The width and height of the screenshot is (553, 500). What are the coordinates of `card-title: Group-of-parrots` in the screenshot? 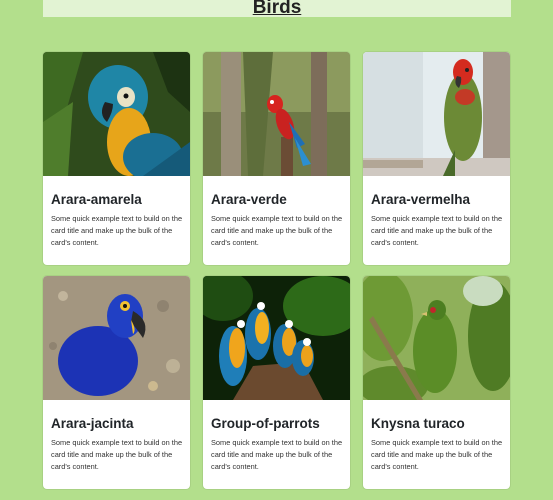 It's located at (265, 423).